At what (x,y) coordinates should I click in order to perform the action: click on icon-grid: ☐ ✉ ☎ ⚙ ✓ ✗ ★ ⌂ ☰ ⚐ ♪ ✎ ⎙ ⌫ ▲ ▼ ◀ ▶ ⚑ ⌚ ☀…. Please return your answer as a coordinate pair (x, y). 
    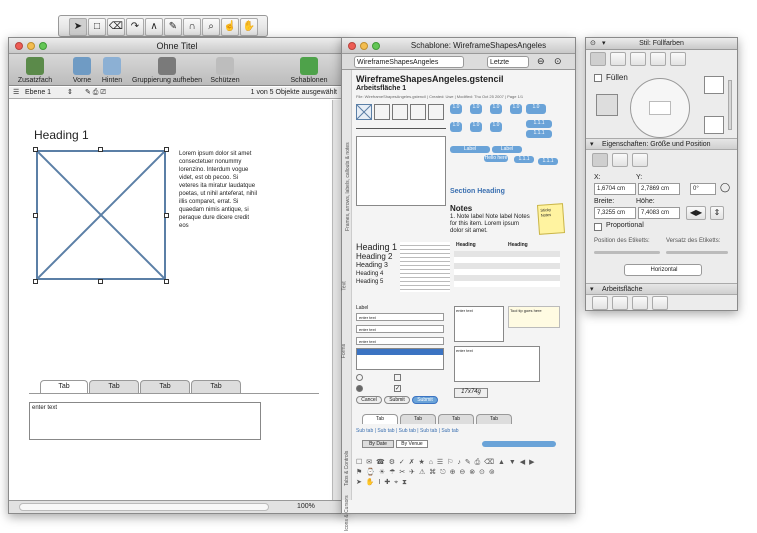
    Looking at the image, I should click on (458, 477).